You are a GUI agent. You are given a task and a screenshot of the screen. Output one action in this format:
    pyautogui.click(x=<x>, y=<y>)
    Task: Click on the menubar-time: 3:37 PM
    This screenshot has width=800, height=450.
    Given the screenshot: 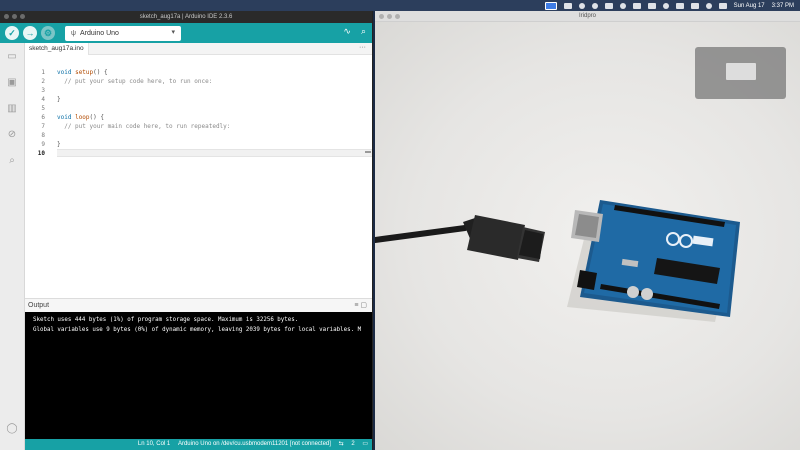 What is the action you would take?
    pyautogui.click(x=783, y=6)
    